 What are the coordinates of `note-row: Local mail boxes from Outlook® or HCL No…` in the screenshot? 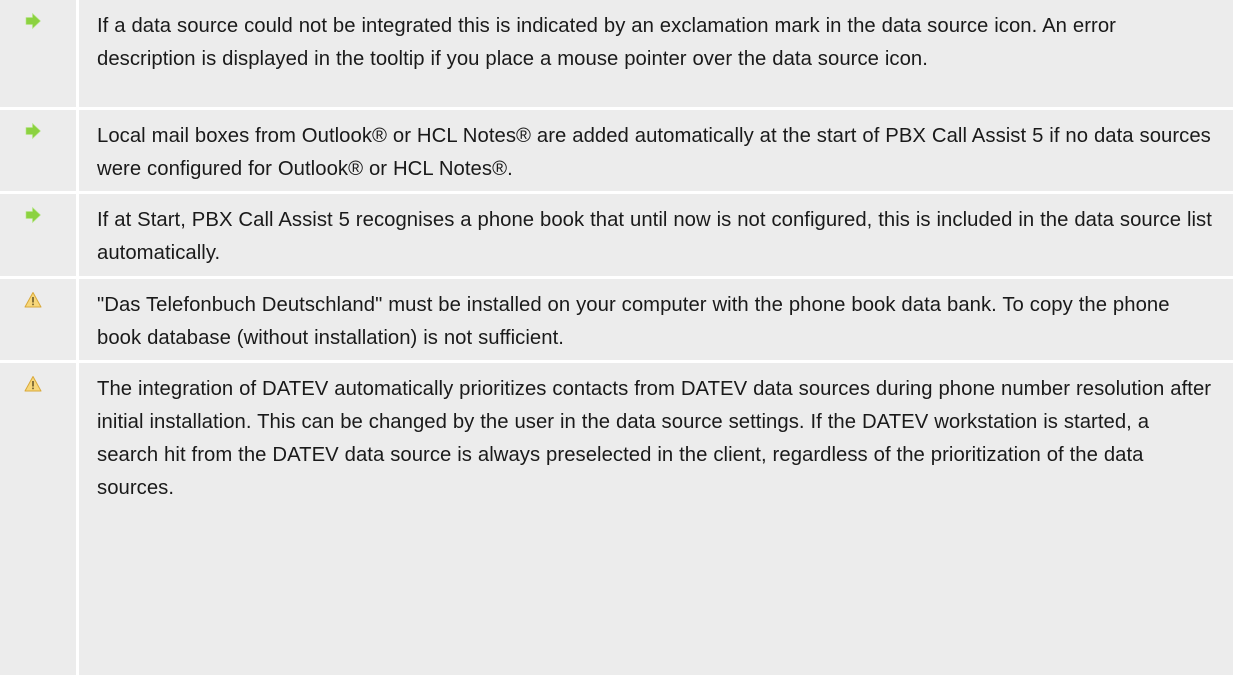 It's located at (616, 152).